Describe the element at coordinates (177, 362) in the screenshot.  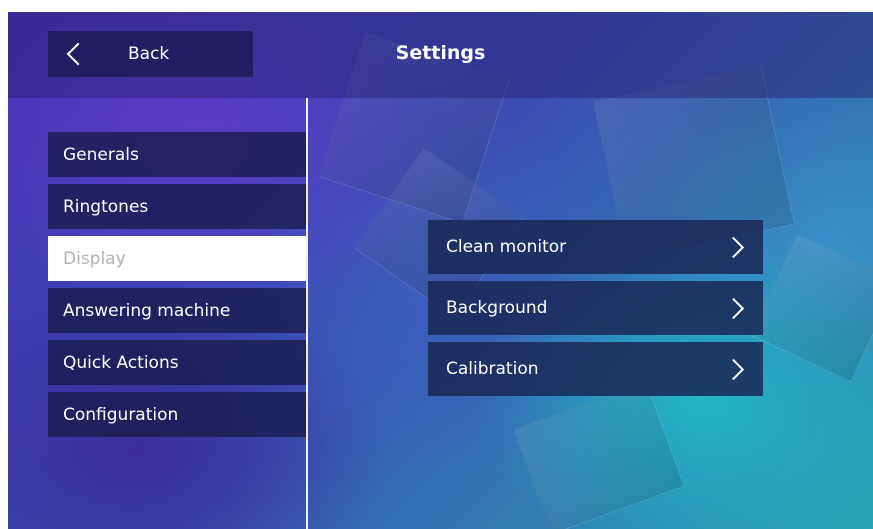
I see `menu-item-quick-actions: Quick Actions` at that location.